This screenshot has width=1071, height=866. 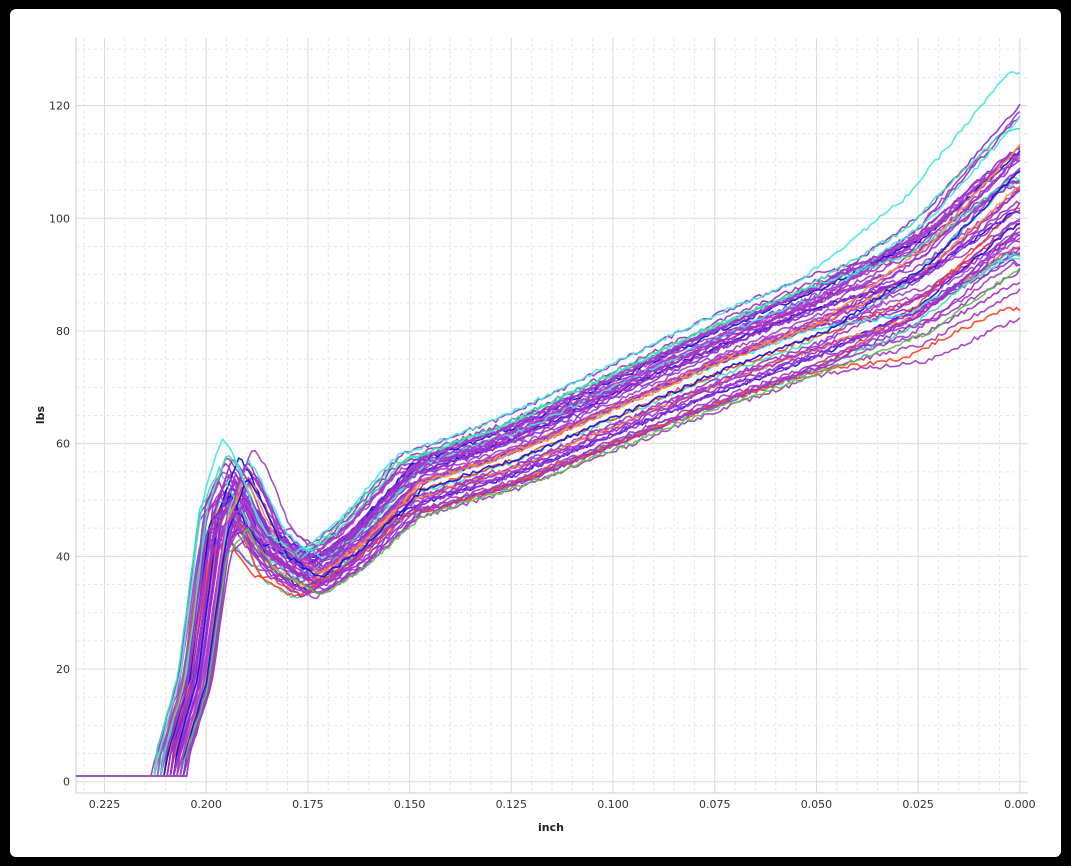 What do you see at coordinates (206, 804) in the screenshot?
I see `x-tick-label: 0.200` at bounding box center [206, 804].